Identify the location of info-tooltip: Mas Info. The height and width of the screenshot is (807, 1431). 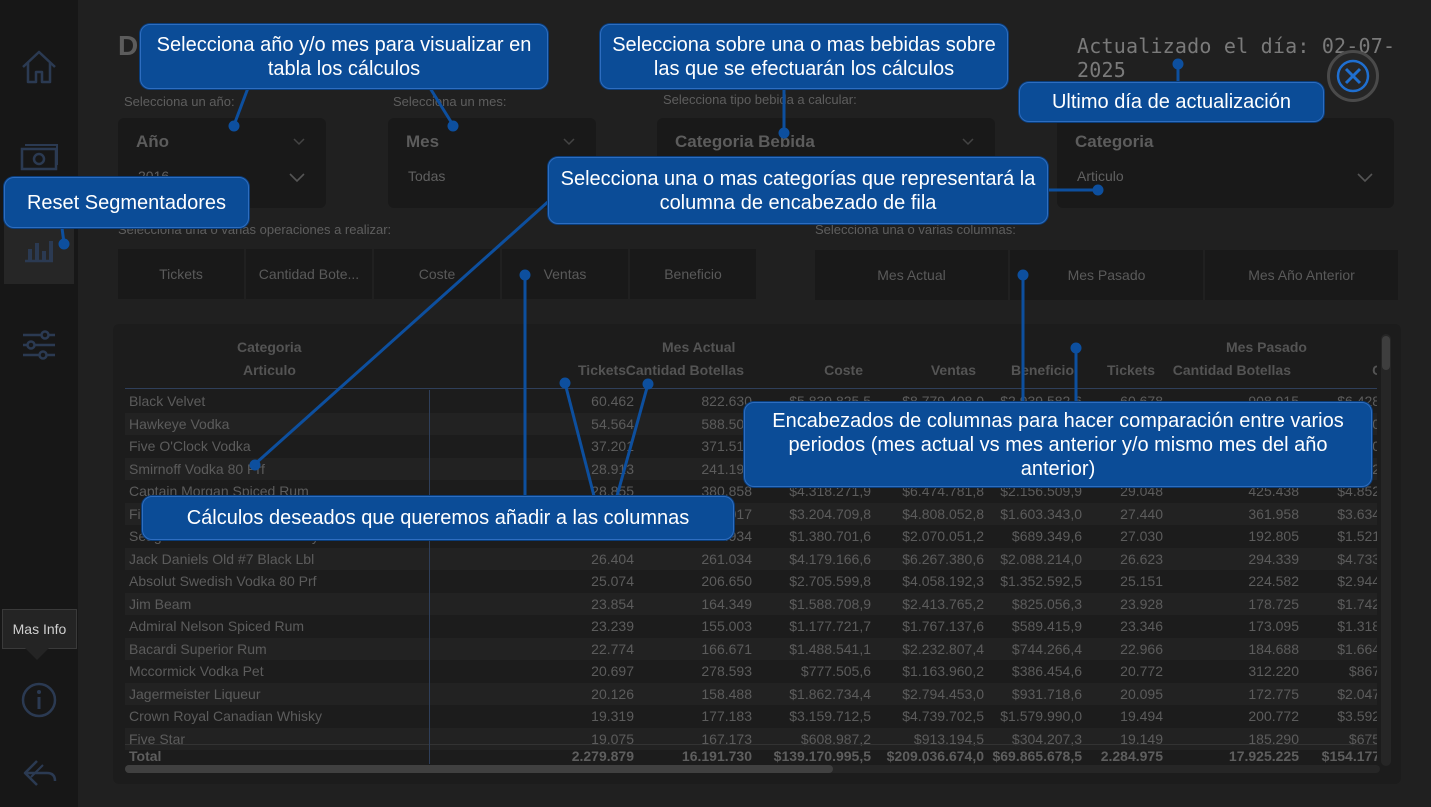
(39, 629).